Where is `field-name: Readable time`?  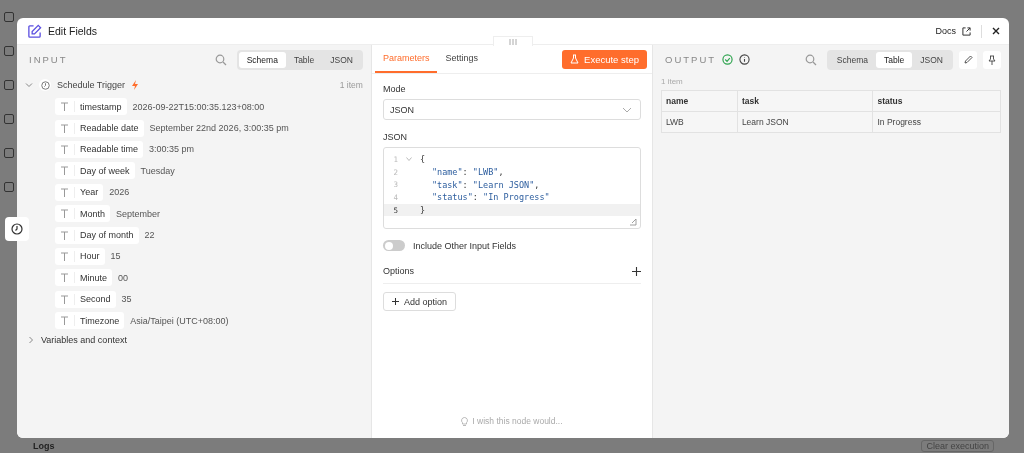
field-name: Readable time is located at coordinates (109, 149).